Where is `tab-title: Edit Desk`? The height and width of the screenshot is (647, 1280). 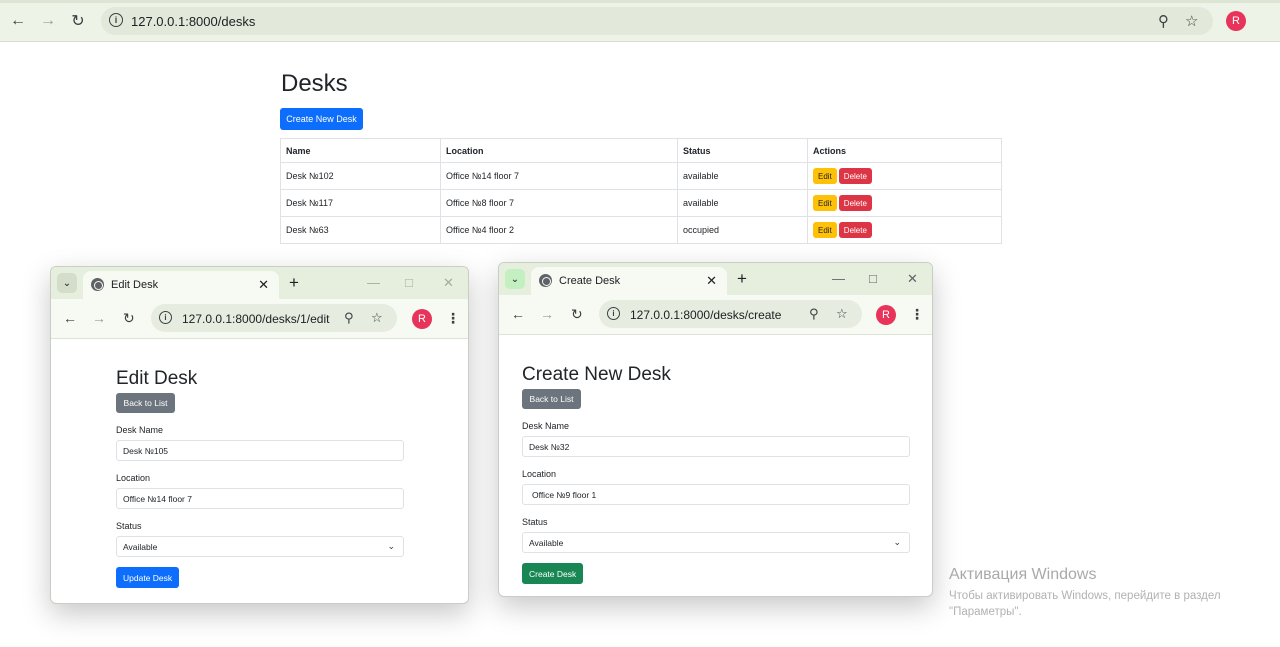 tab-title: Edit Desk is located at coordinates (135, 285).